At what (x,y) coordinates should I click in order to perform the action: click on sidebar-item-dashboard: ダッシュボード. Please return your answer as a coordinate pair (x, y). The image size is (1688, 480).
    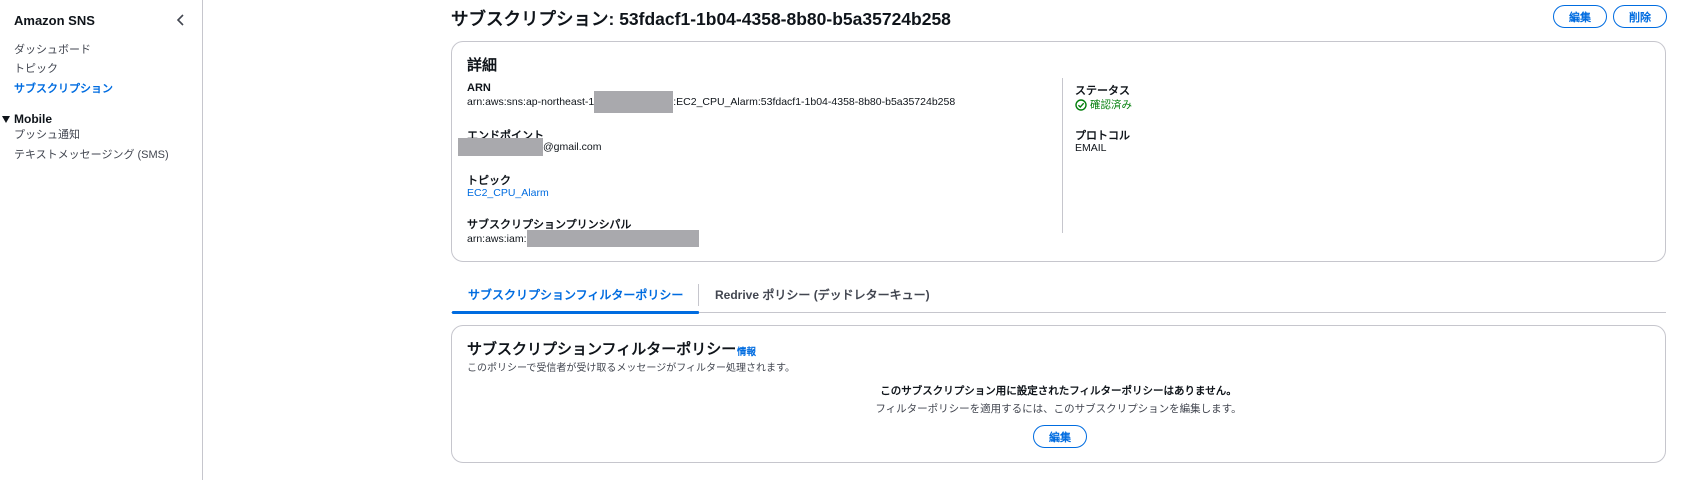
    Looking at the image, I should click on (52, 49).